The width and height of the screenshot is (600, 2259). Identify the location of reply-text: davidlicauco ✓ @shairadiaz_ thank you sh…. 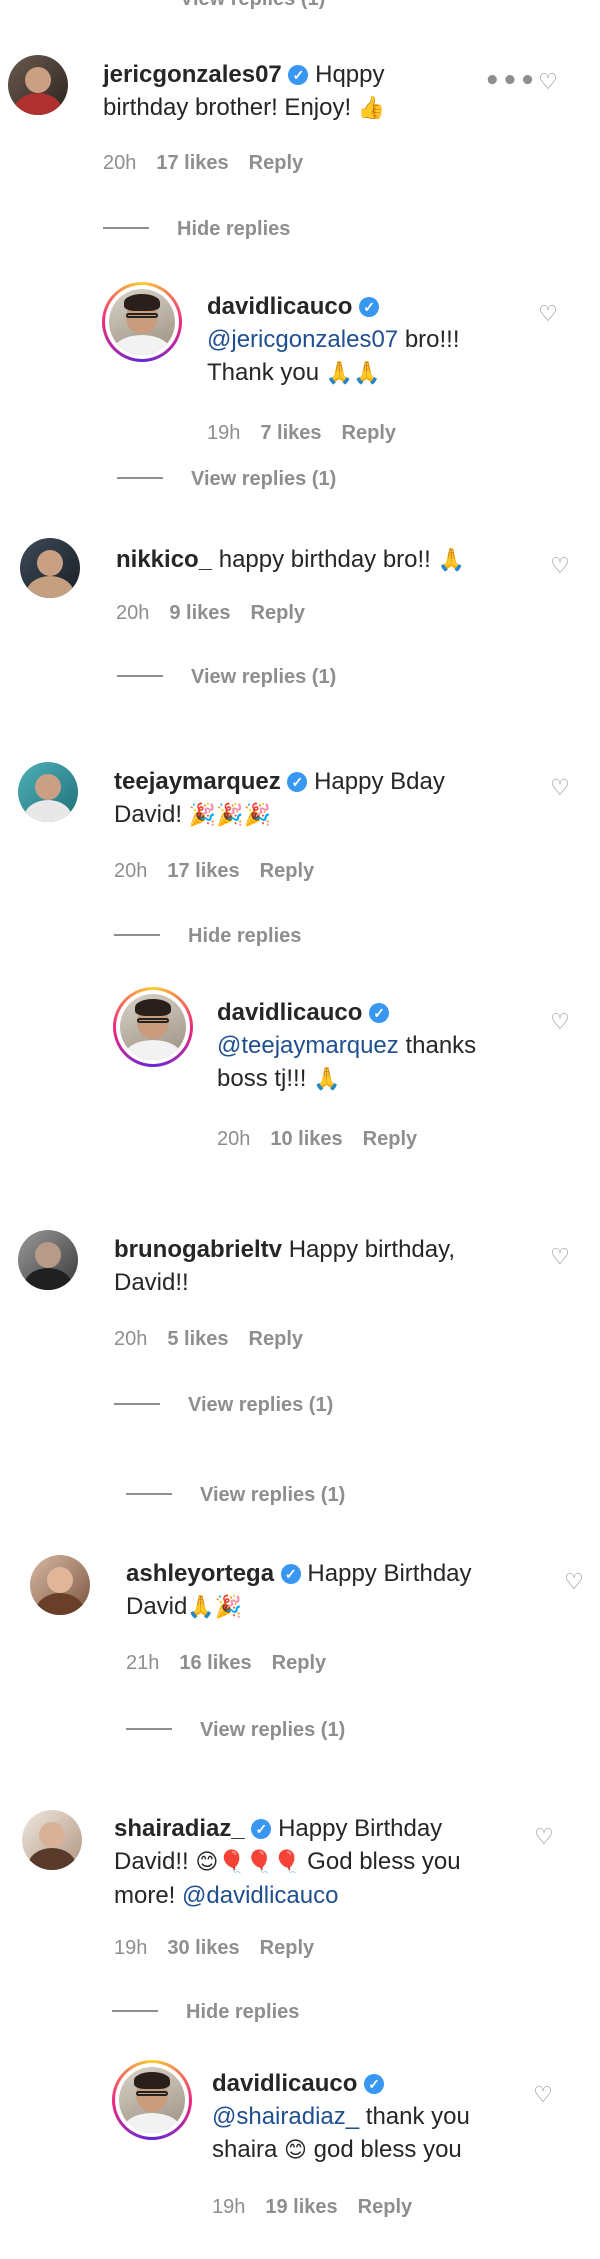
(341, 2116).